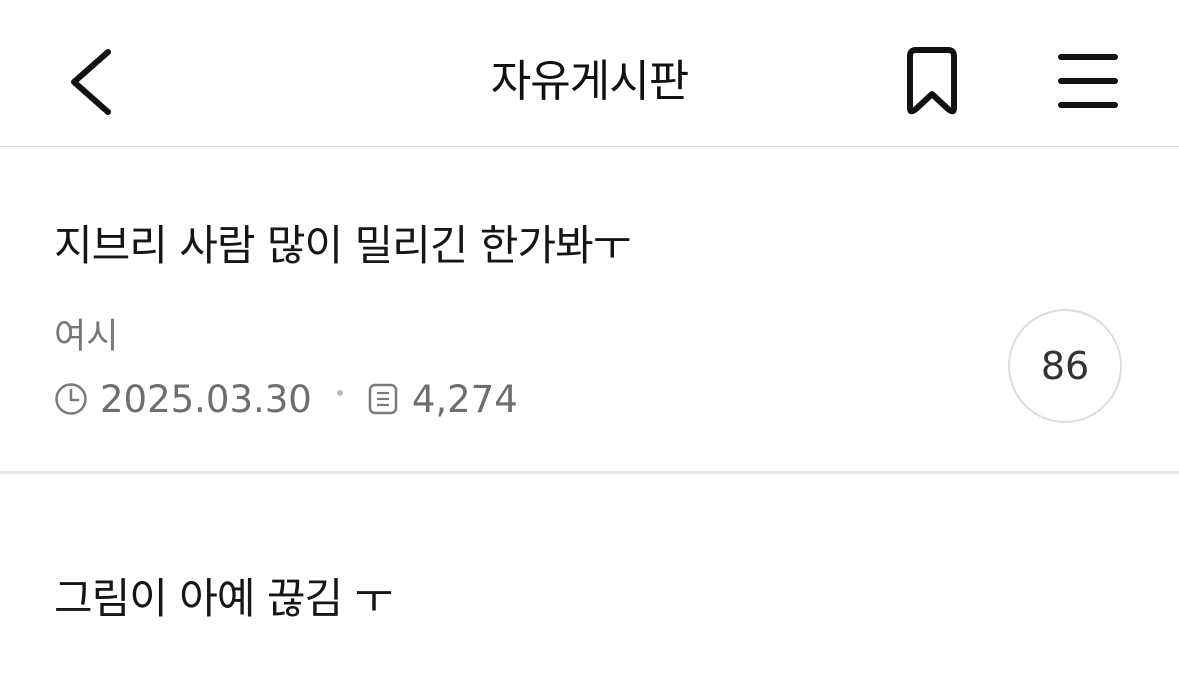 This screenshot has height=687, width=1179. Describe the element at coordinates (206, 399) in the screenshot. I see `post-date: 2025.03.30` at that location.